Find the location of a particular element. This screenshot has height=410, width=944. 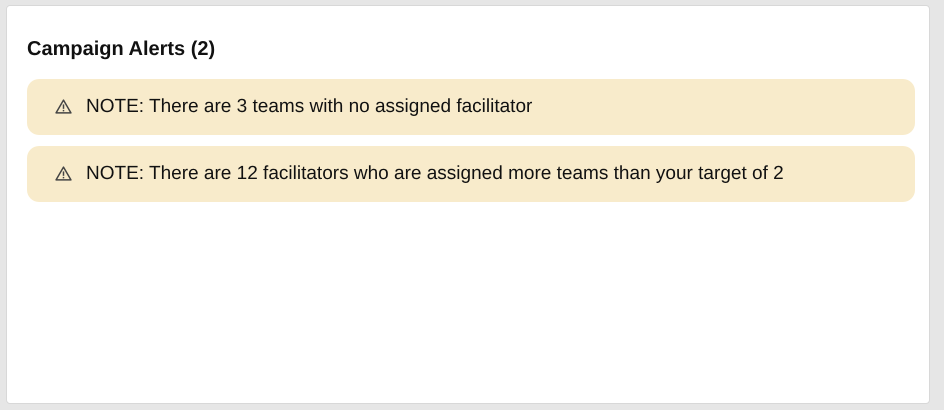

alert-message: NOTE: There are 12 facilitators who are assigned more teams than your target of 2 is located at coordinates (435, 174).